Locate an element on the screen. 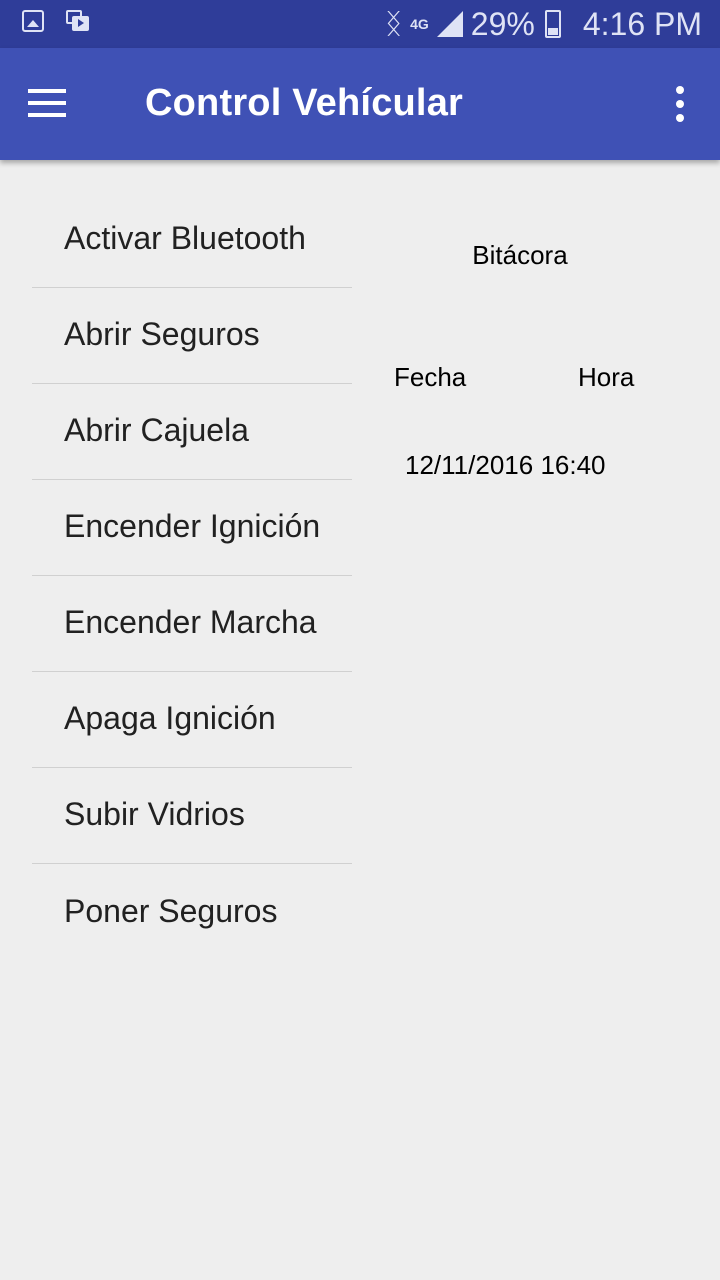  overflow-menu-icon is located at coordinates (680, 104).